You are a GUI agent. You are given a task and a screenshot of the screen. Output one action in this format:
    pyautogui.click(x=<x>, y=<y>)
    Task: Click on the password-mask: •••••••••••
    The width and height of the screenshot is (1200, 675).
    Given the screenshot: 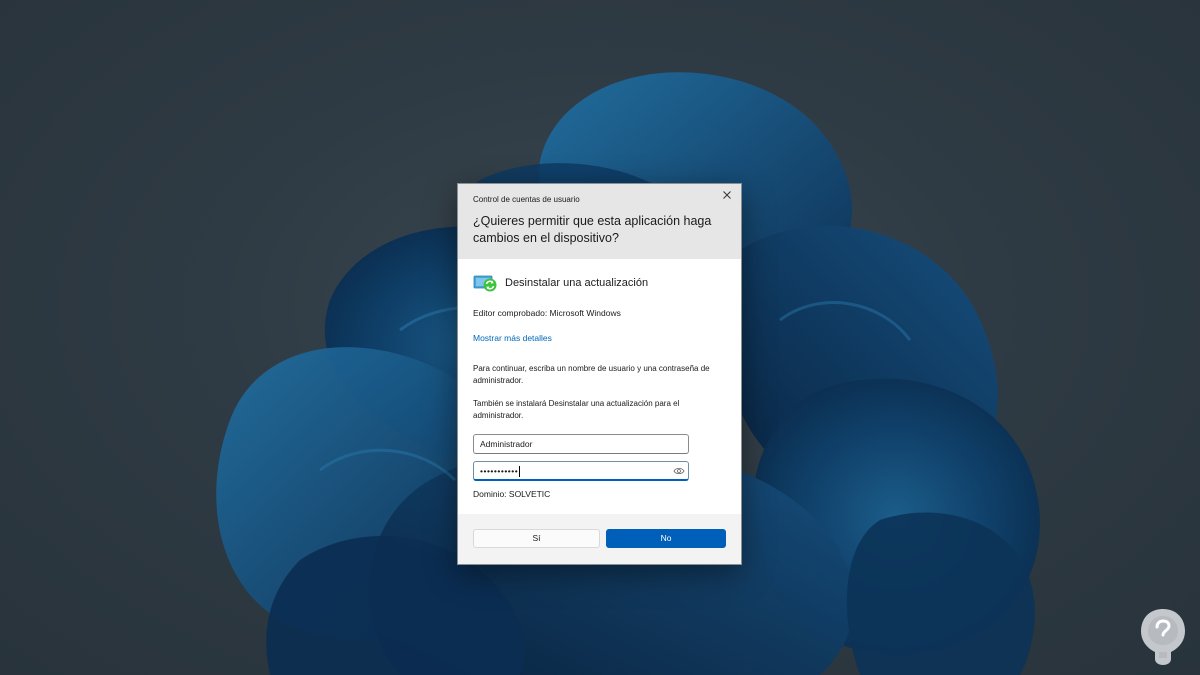 What is the action you would take?
    pyautogui.click(x=499, y=471)
    